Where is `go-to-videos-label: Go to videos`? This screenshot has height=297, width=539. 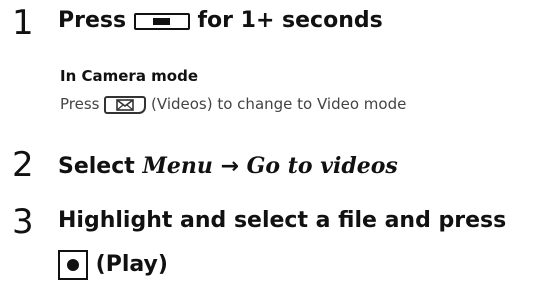
go-to-videos-label: Go to videos is located at coordinates (322, 166).